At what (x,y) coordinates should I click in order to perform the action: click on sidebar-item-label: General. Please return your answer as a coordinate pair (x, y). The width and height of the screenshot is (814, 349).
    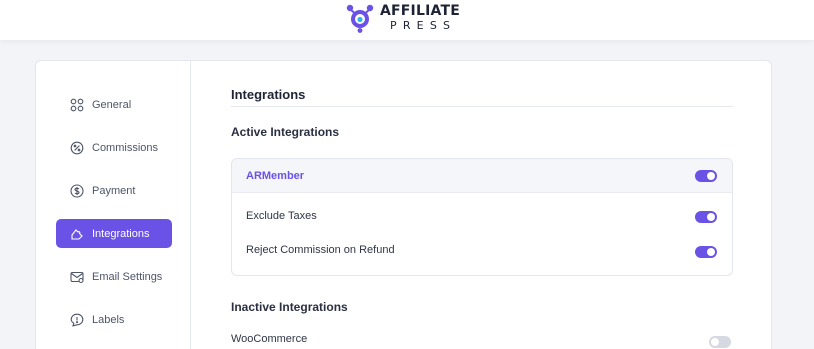
    Looking at the image, I should click on (112, 104).